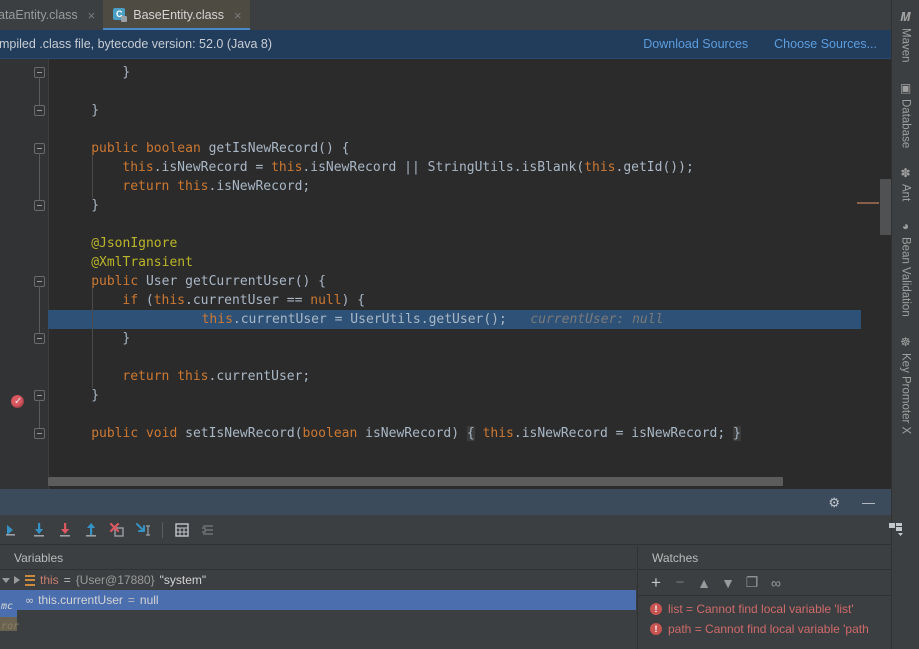  I want to click on editor-tab-baseentity: C BaseEntity.class ×, so click(177, 15).